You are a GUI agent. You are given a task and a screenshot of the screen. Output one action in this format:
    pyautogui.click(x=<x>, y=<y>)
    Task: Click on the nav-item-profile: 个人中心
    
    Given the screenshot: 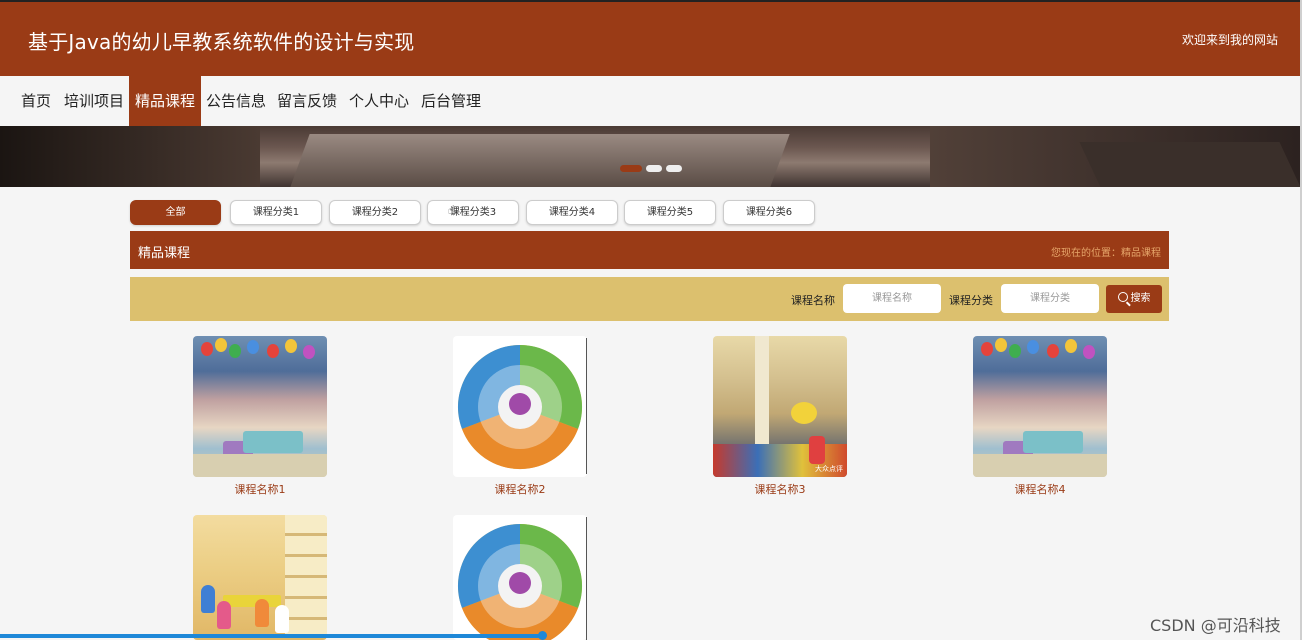 What is the action you would take?
    pyautogui.click(x=379, y=101)
    